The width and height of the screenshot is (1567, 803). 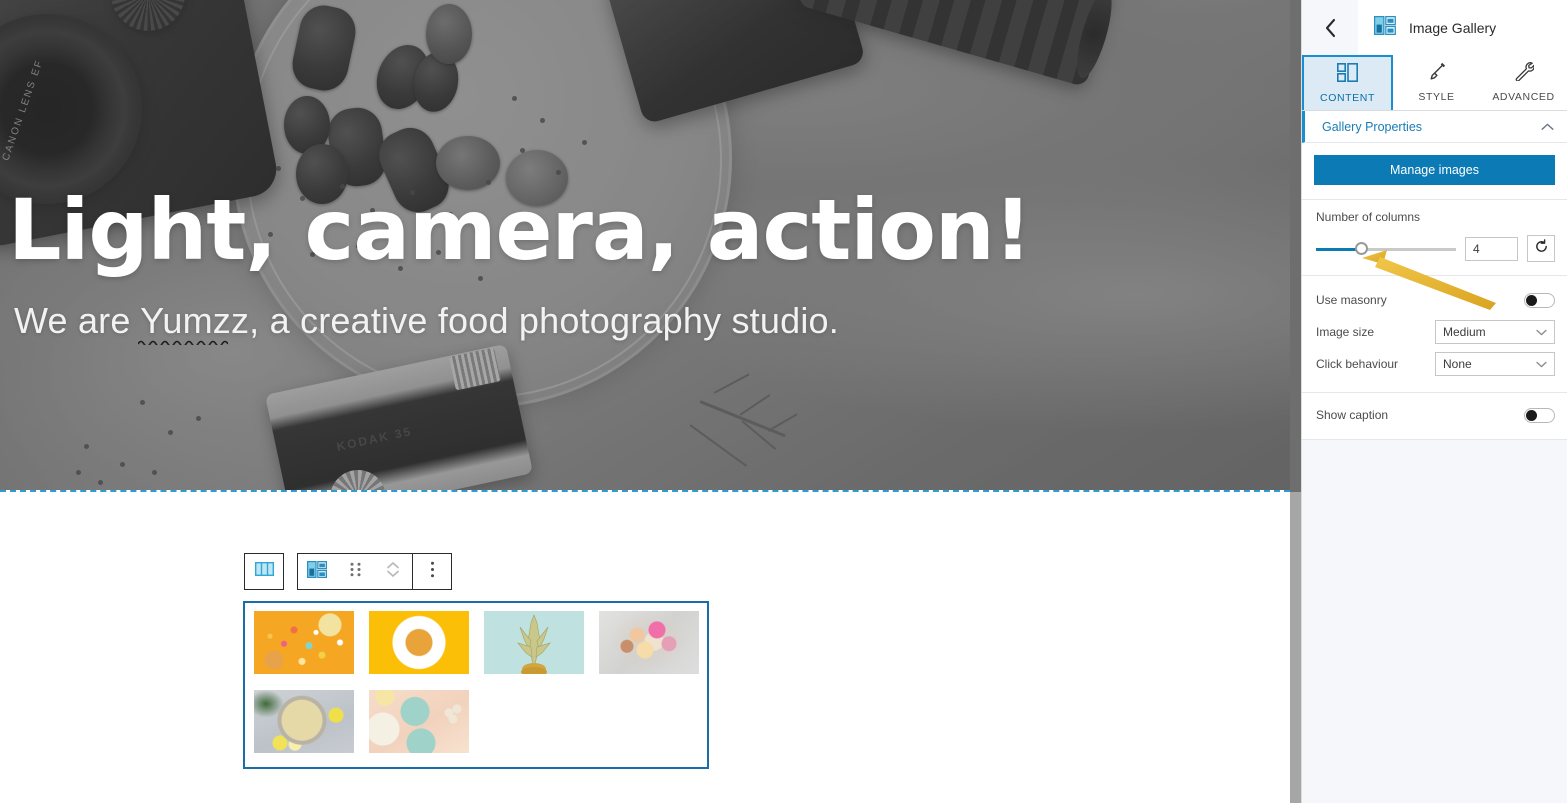 I want to click on image-size-row: Image size Medium, so click(x=1435, y=332).